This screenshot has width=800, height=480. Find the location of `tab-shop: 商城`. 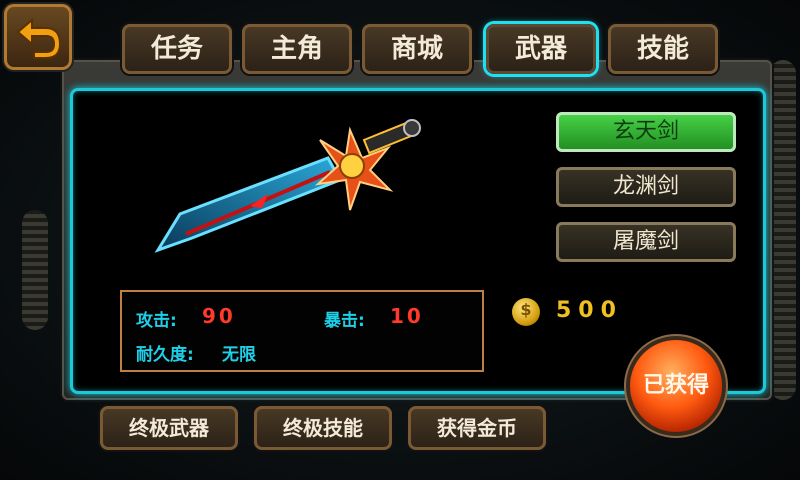

tab-shop: 商城 is located at coordinates (417, 49).